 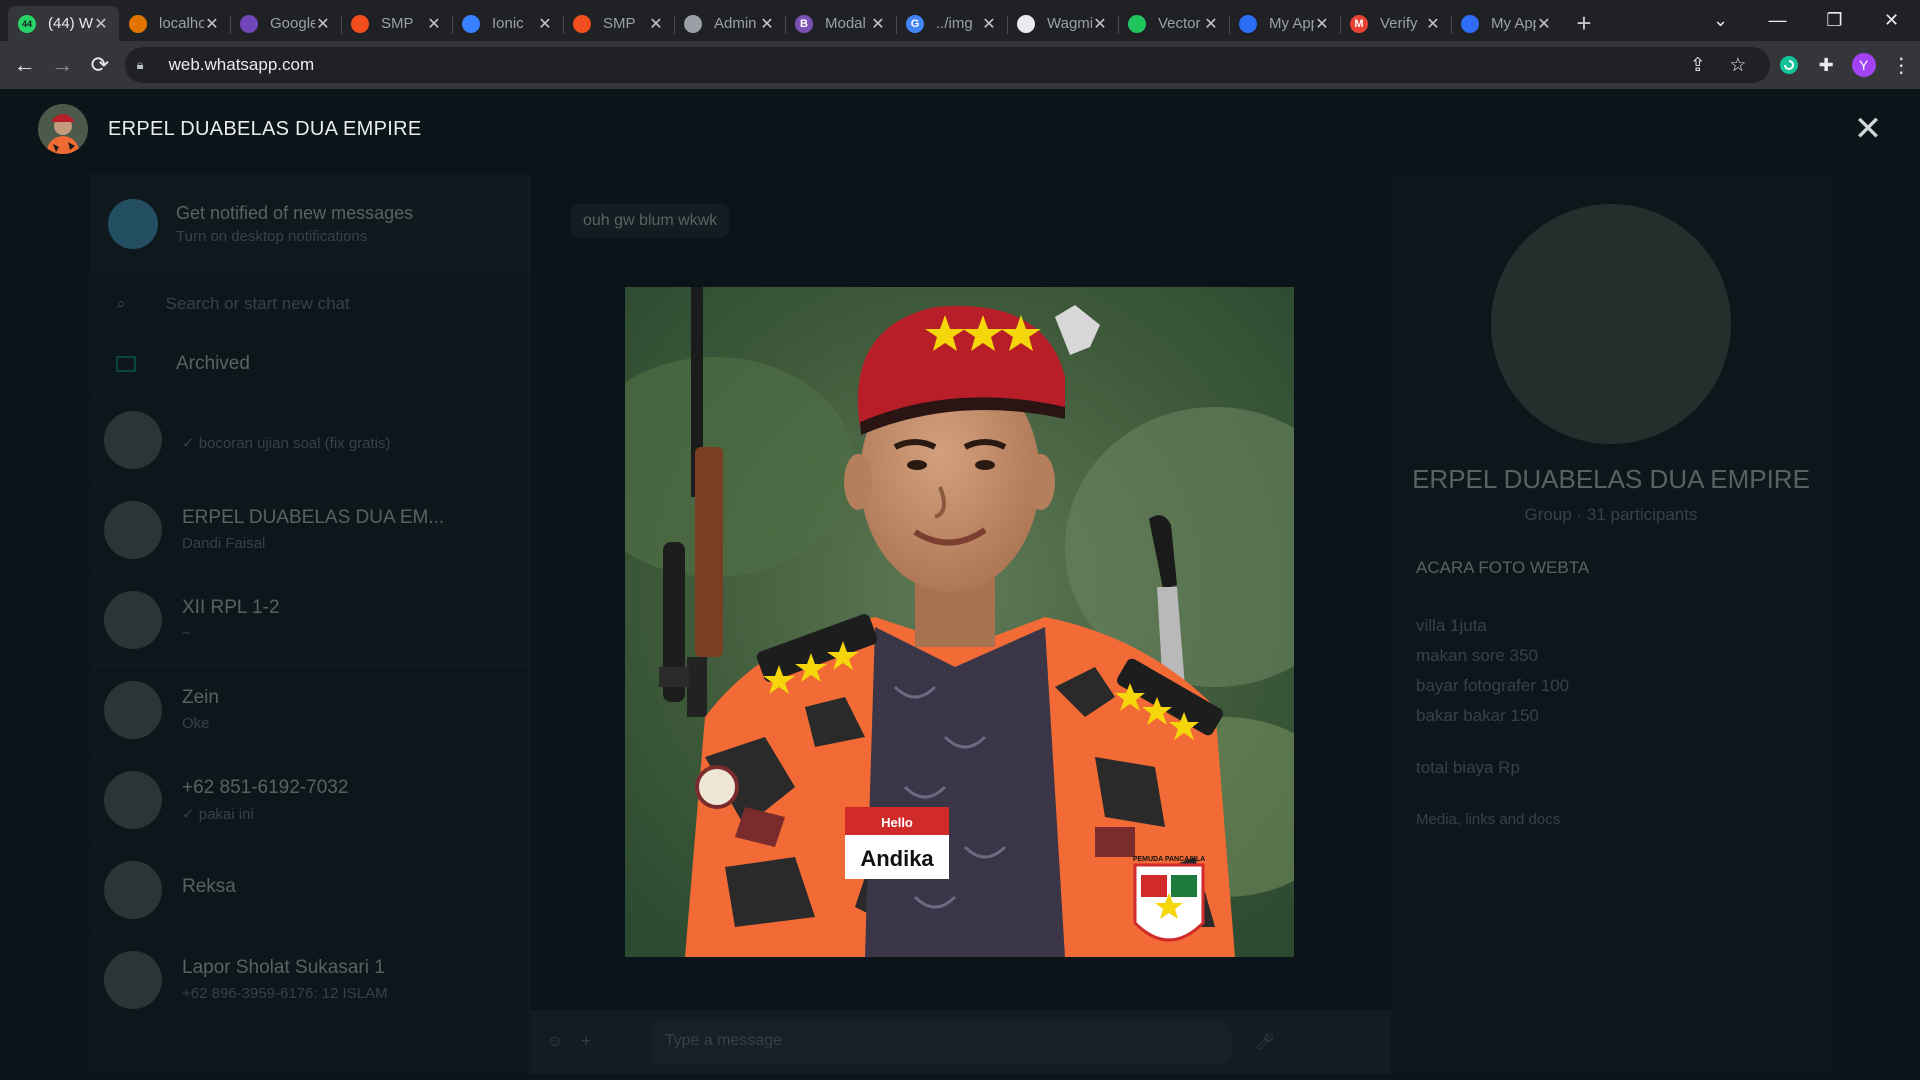 I want to click on description-line: bakar bakar 150, so click(x=1477, y=715).